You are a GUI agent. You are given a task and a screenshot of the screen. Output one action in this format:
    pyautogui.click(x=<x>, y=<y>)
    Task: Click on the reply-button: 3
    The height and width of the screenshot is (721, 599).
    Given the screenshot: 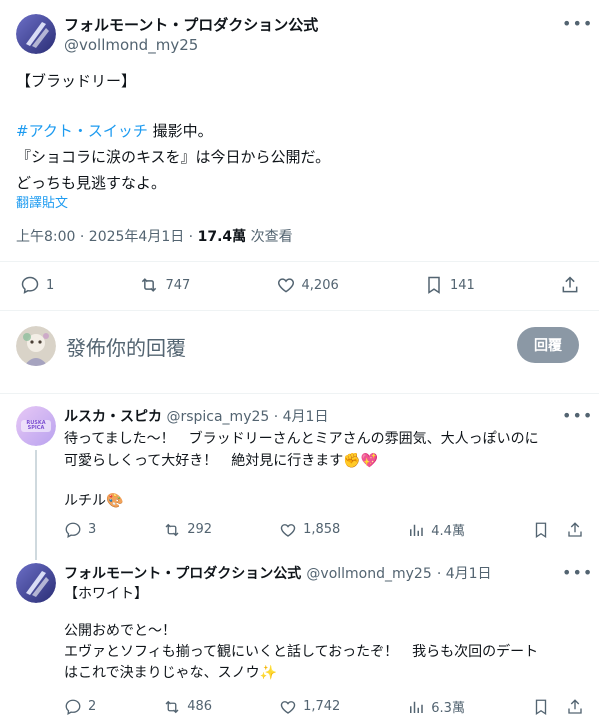 What is the action you would take?
    pyautogui.click(x=80, y=530)
    